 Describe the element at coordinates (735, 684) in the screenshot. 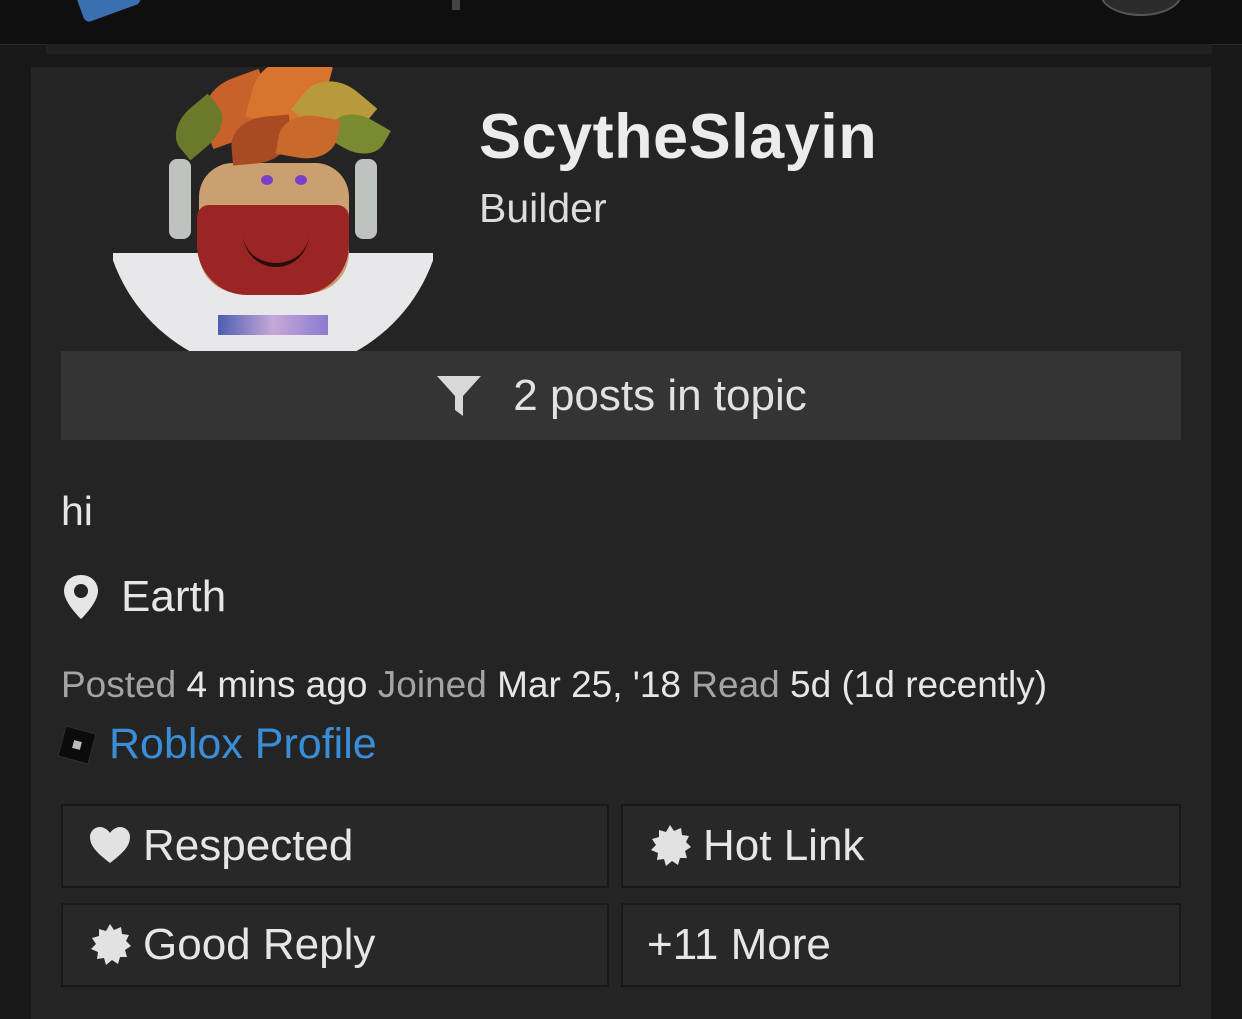

I see `read-label: Read` at that location.